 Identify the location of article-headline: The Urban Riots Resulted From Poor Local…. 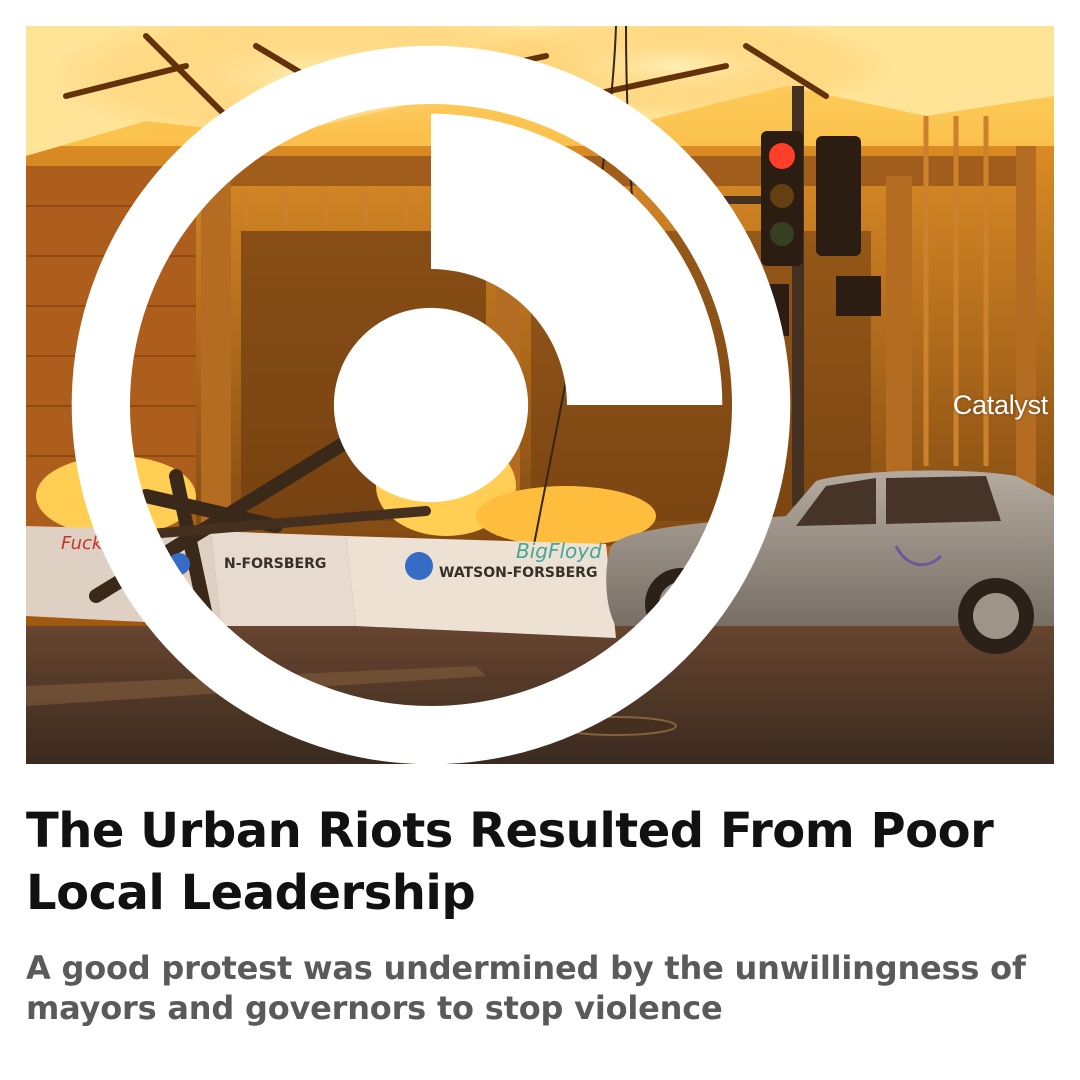
(510, 862).